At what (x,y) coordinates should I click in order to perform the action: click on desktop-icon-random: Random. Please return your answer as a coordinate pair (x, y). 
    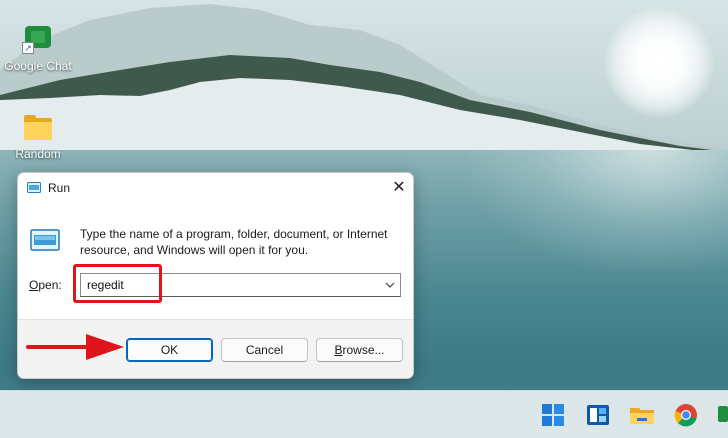
    Looking at the image, I should click on (39, 136).